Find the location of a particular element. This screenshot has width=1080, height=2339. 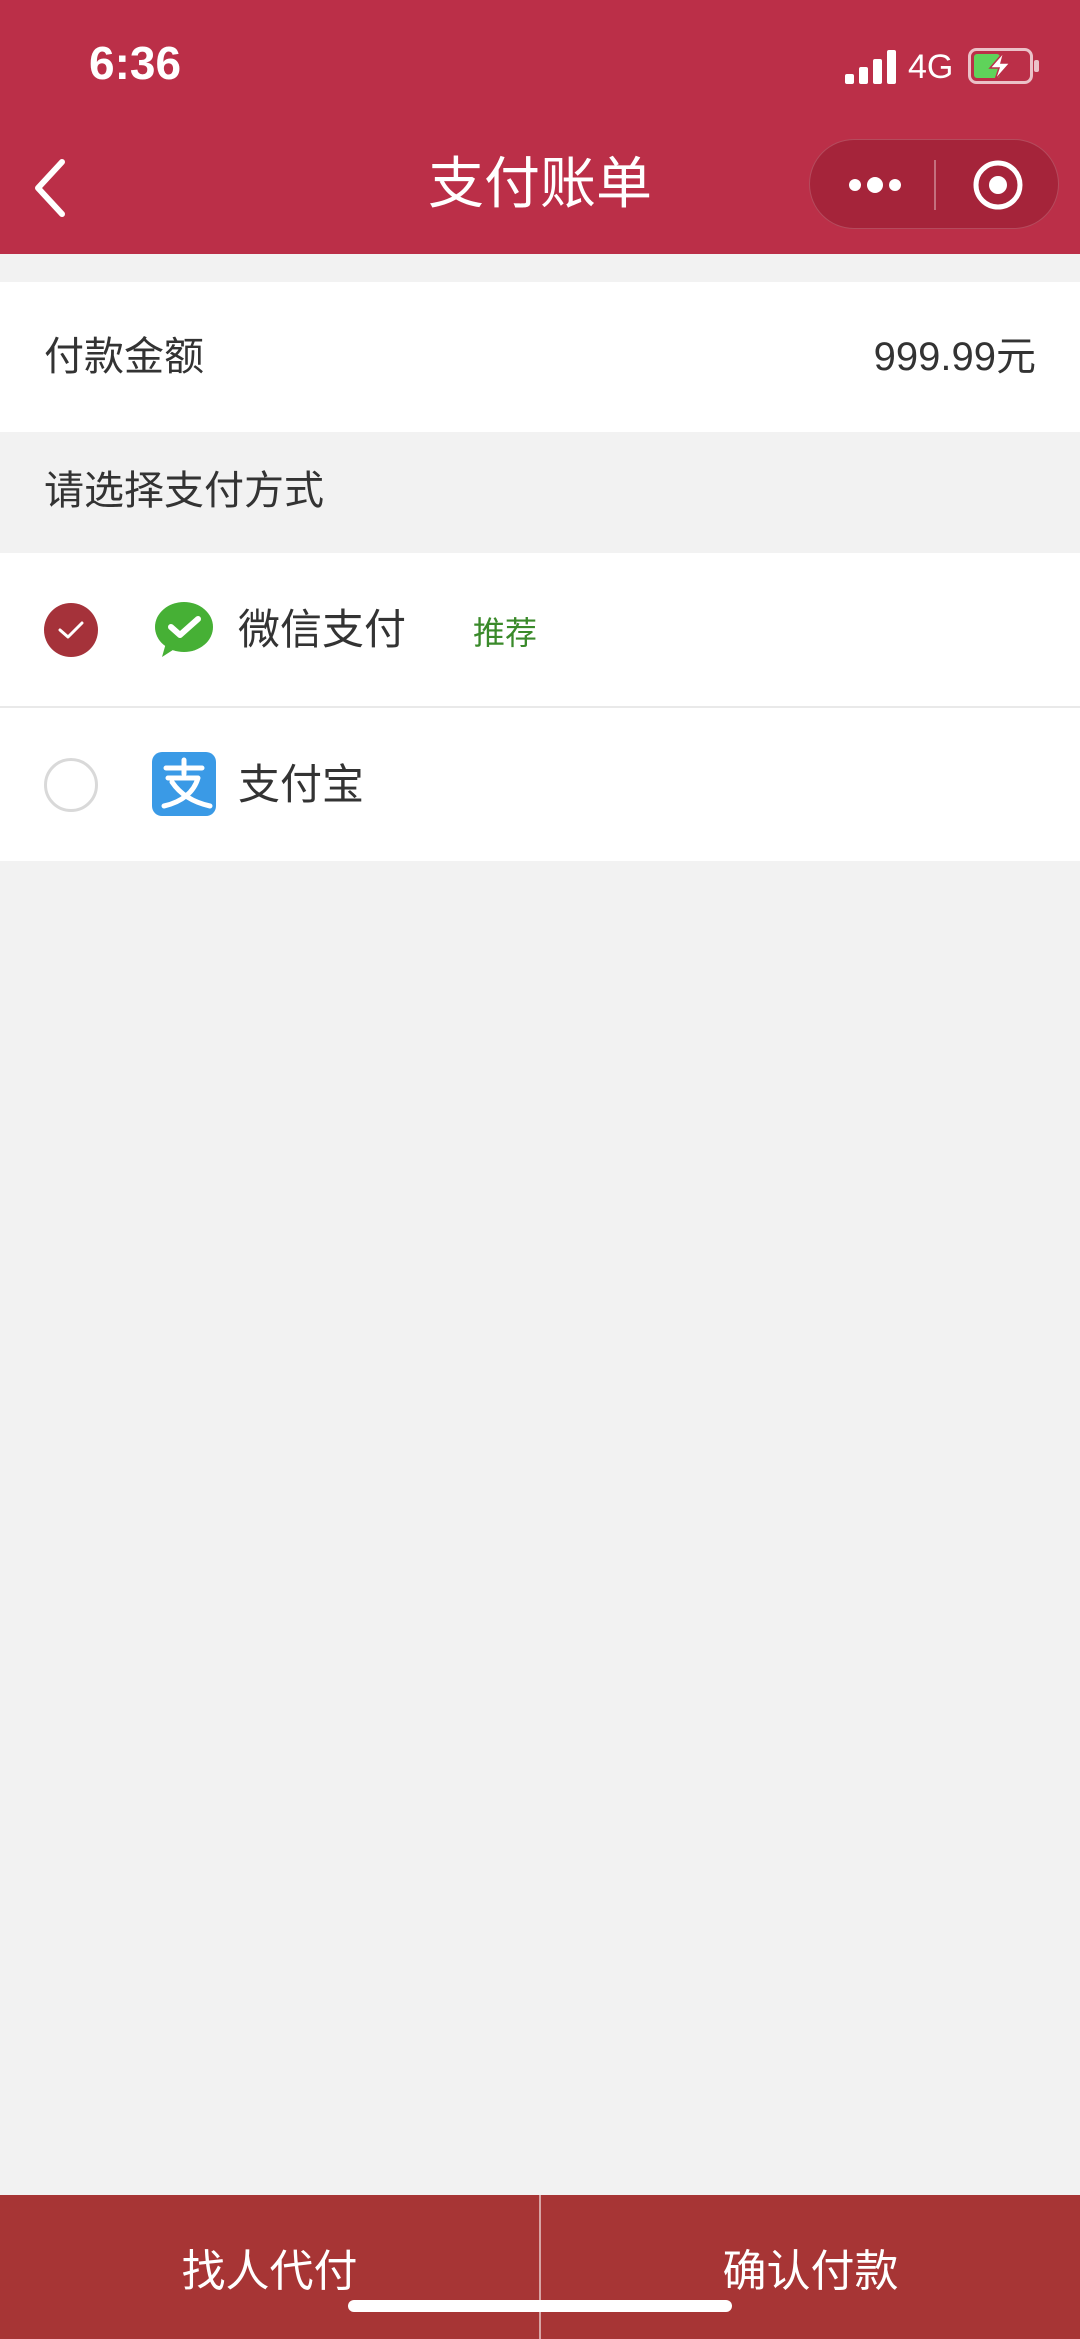

ask-someone-to-pay-button: 找人代付 is located at coordinates (269, 2267).